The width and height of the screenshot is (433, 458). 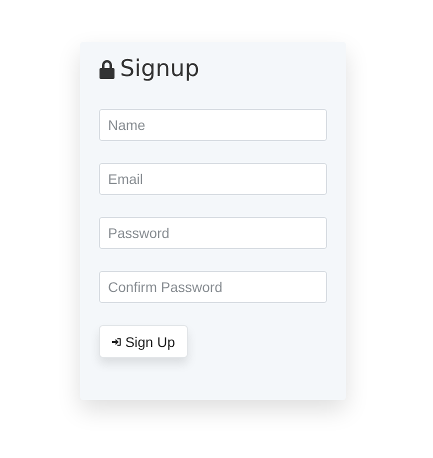 What do you see at coordinates (213, 233) in the screenshot?
I see `input-field: Password` at bounding box center [213, 233].